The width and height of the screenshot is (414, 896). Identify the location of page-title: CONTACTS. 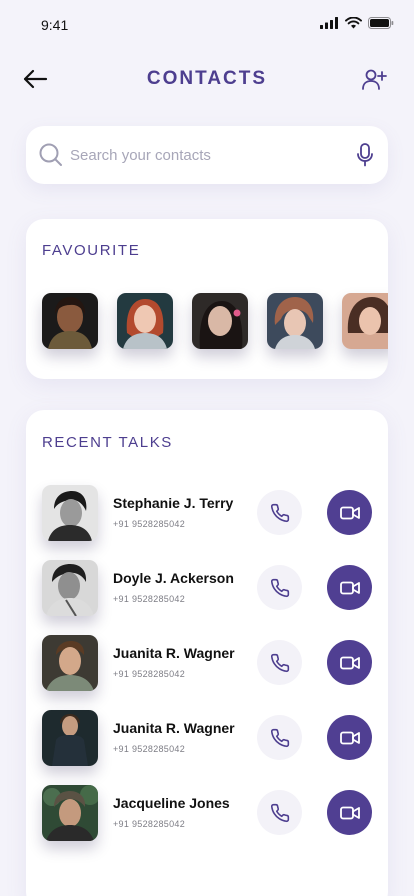
(207, 78).